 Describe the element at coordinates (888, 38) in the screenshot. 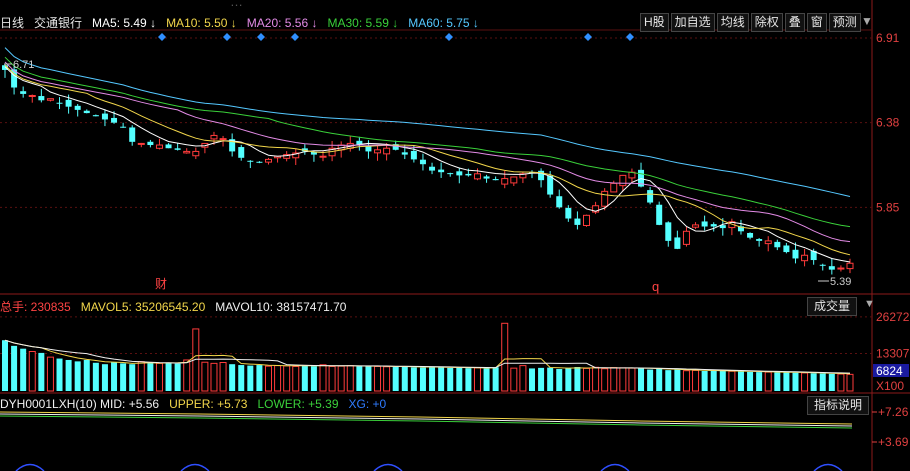

I see `price-tick-label: 6.91` at that location.